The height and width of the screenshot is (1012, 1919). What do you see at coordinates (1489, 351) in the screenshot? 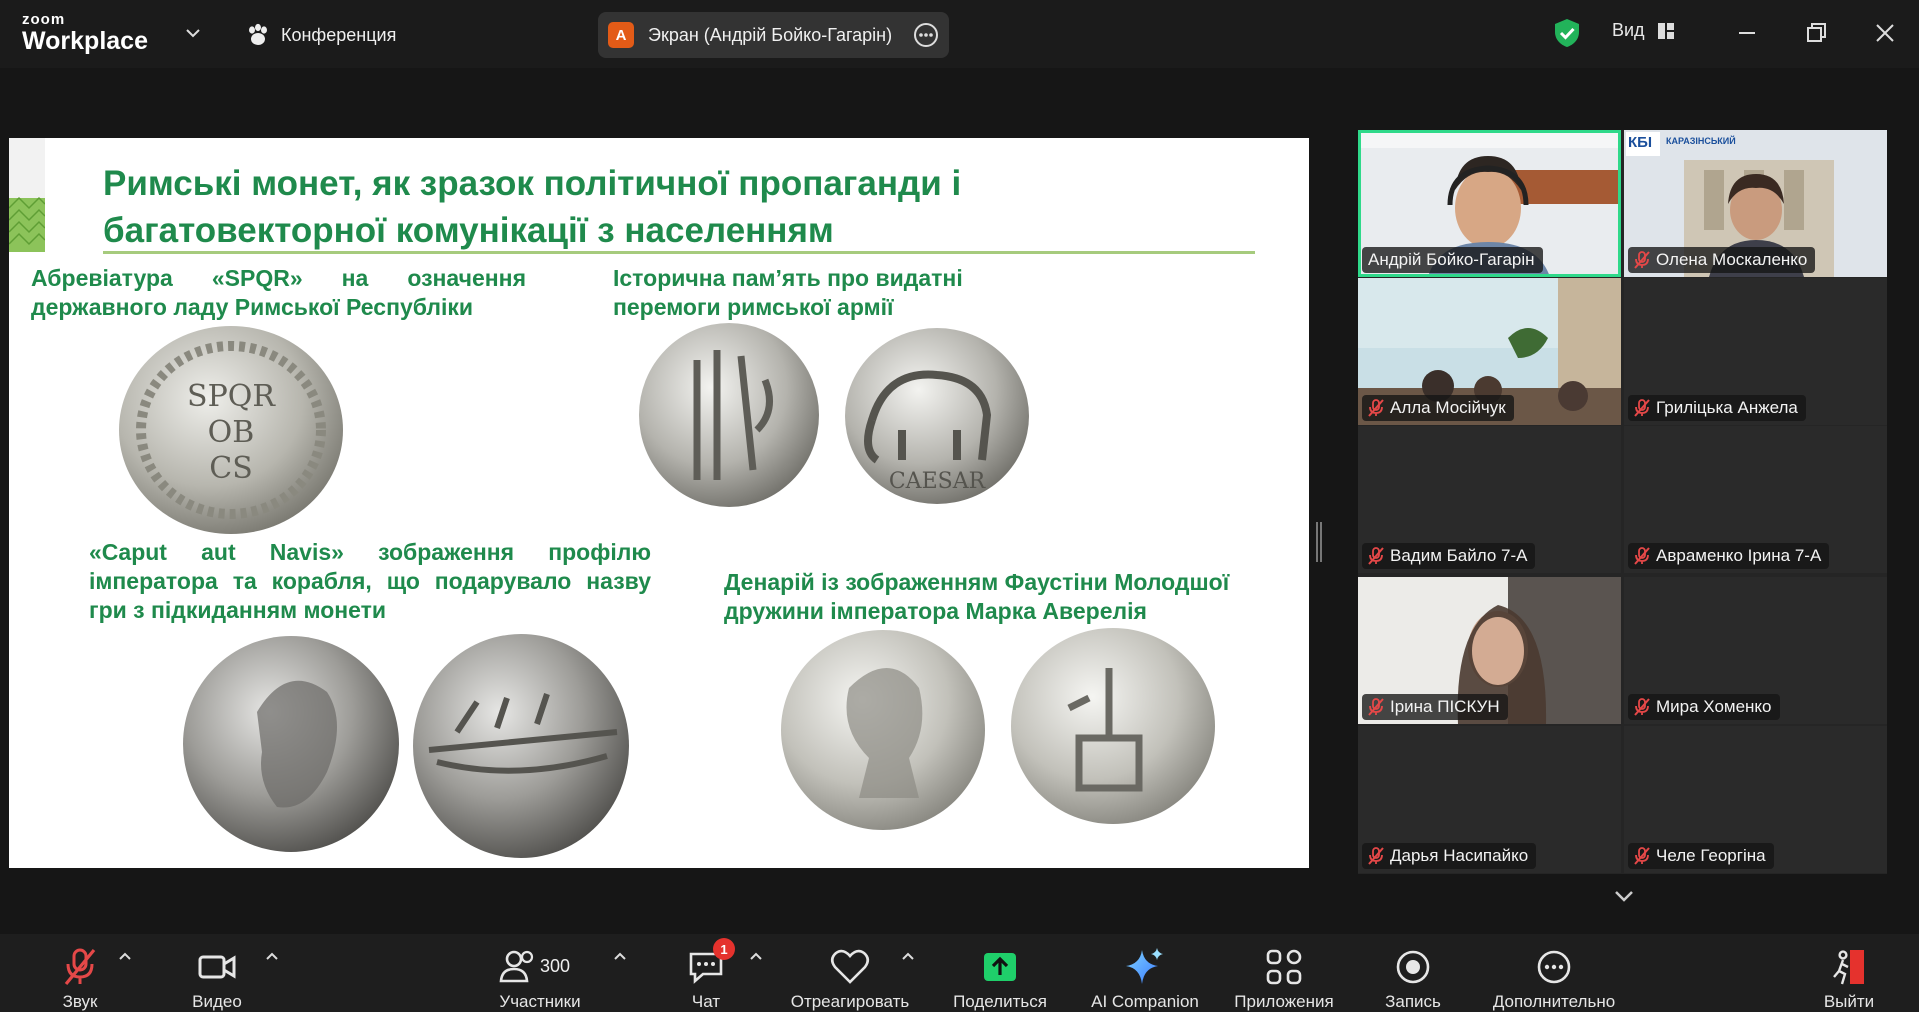
I see `participant-tile: Алла Мосійчук` at bounding box center [1489, 351].